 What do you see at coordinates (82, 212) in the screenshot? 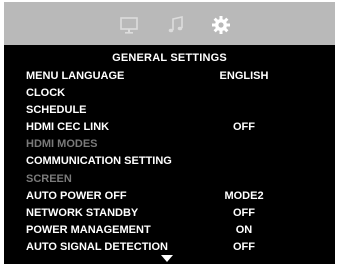
I see `menu-item-label: NETWORK STANDBY` at bounding box center [82, 212].